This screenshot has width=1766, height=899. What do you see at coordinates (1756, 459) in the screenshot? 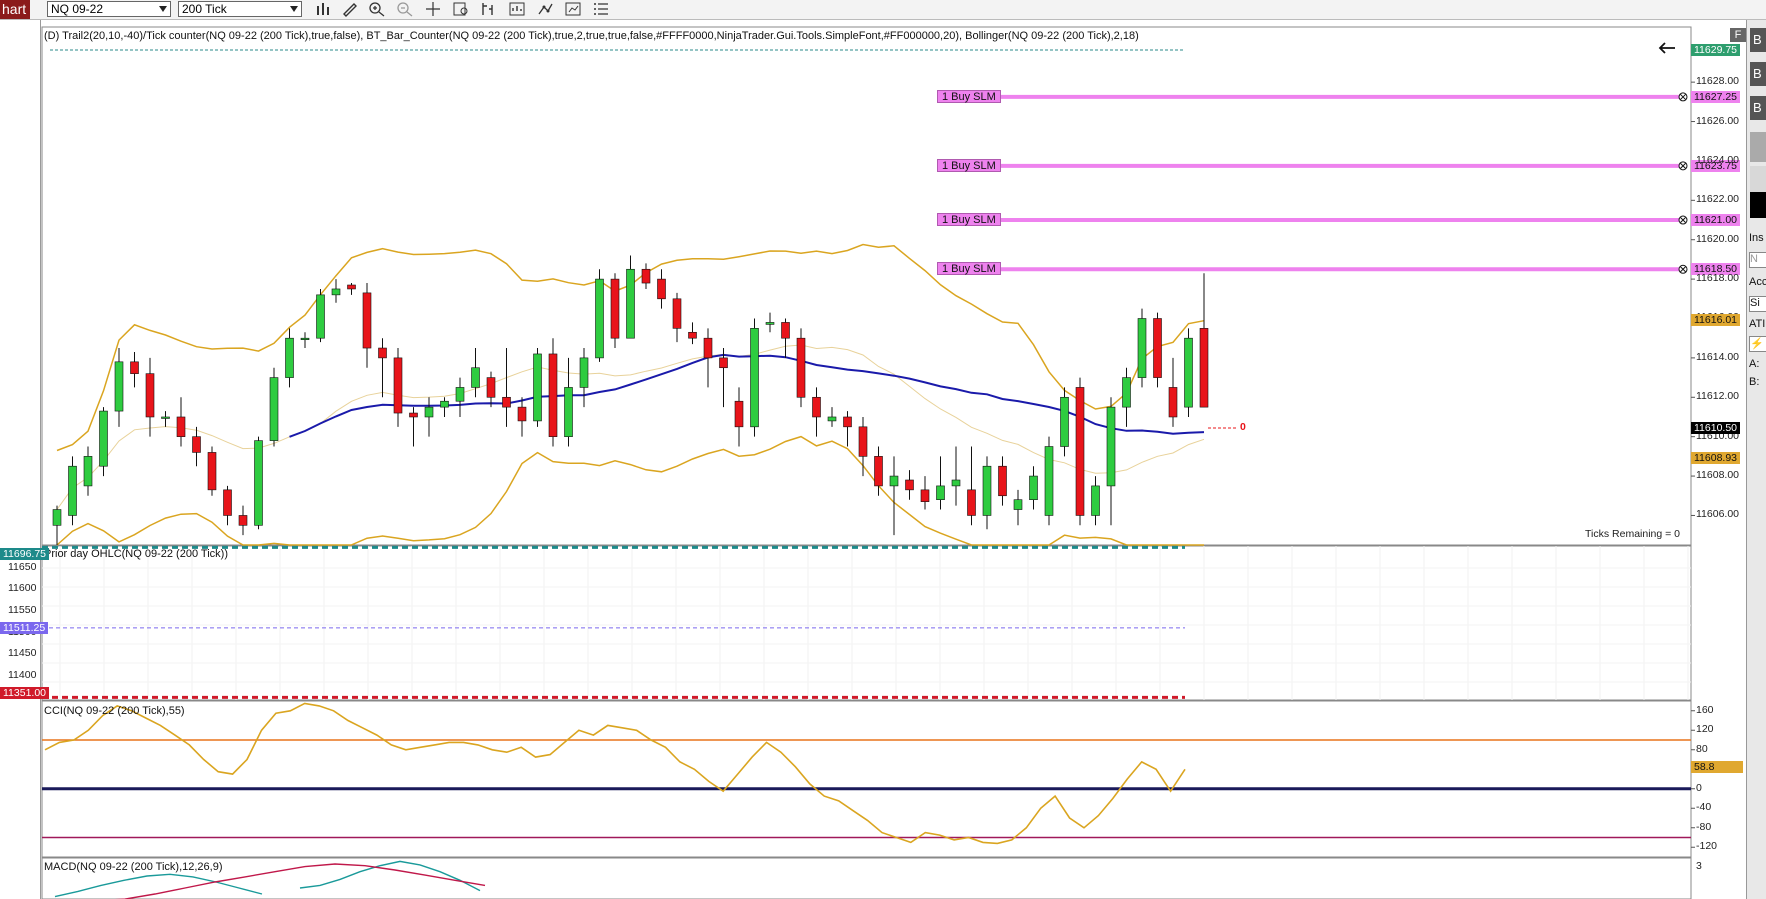
I see `chart-trader-panel: B B B Ins N Acc Si ATI ⚡ A: B:` at bounding box center [1756, 459].